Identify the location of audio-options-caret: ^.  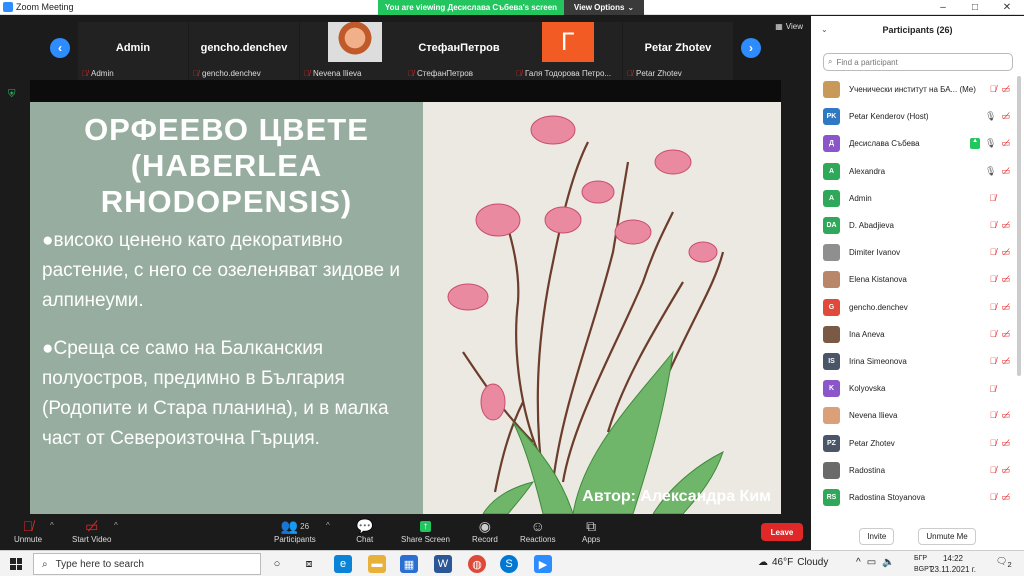
(52, 525).